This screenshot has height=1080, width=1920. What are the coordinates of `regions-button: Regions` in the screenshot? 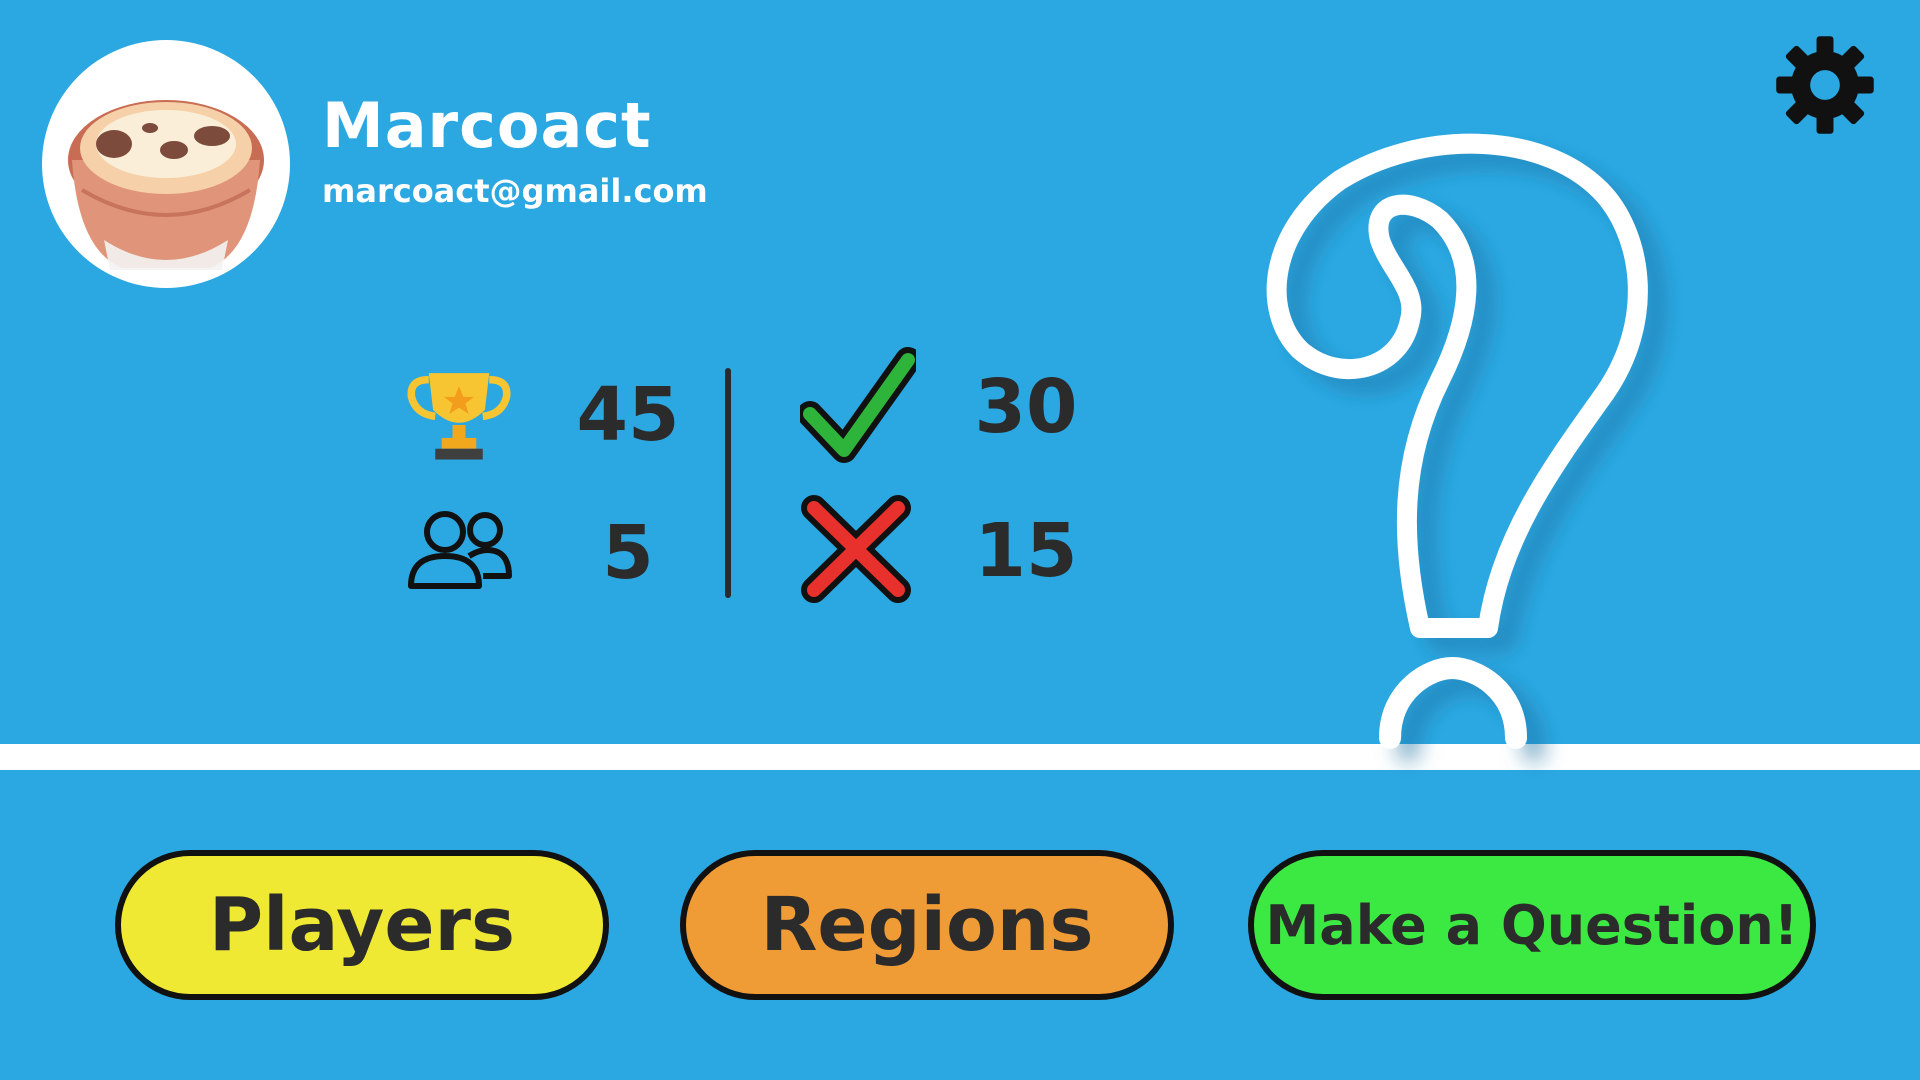 It's located at (927, 925).